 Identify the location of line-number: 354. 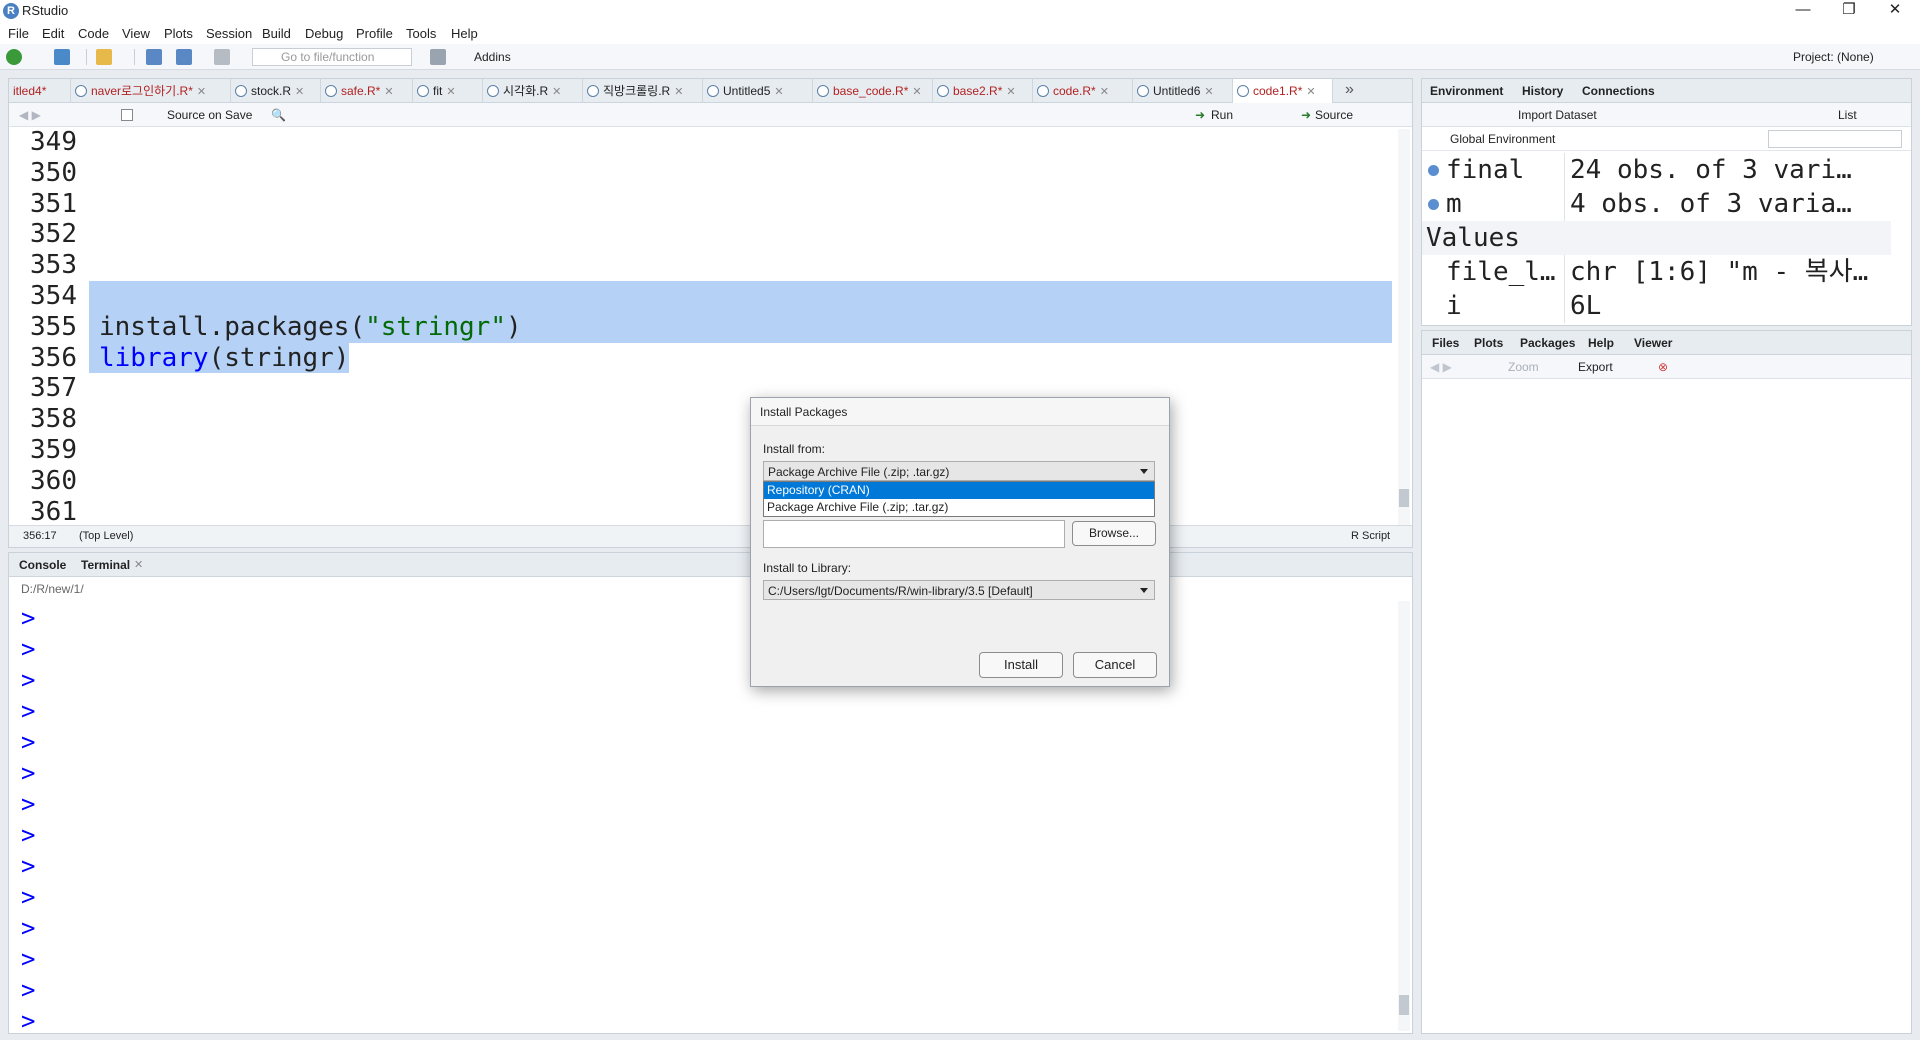
(53, 295).